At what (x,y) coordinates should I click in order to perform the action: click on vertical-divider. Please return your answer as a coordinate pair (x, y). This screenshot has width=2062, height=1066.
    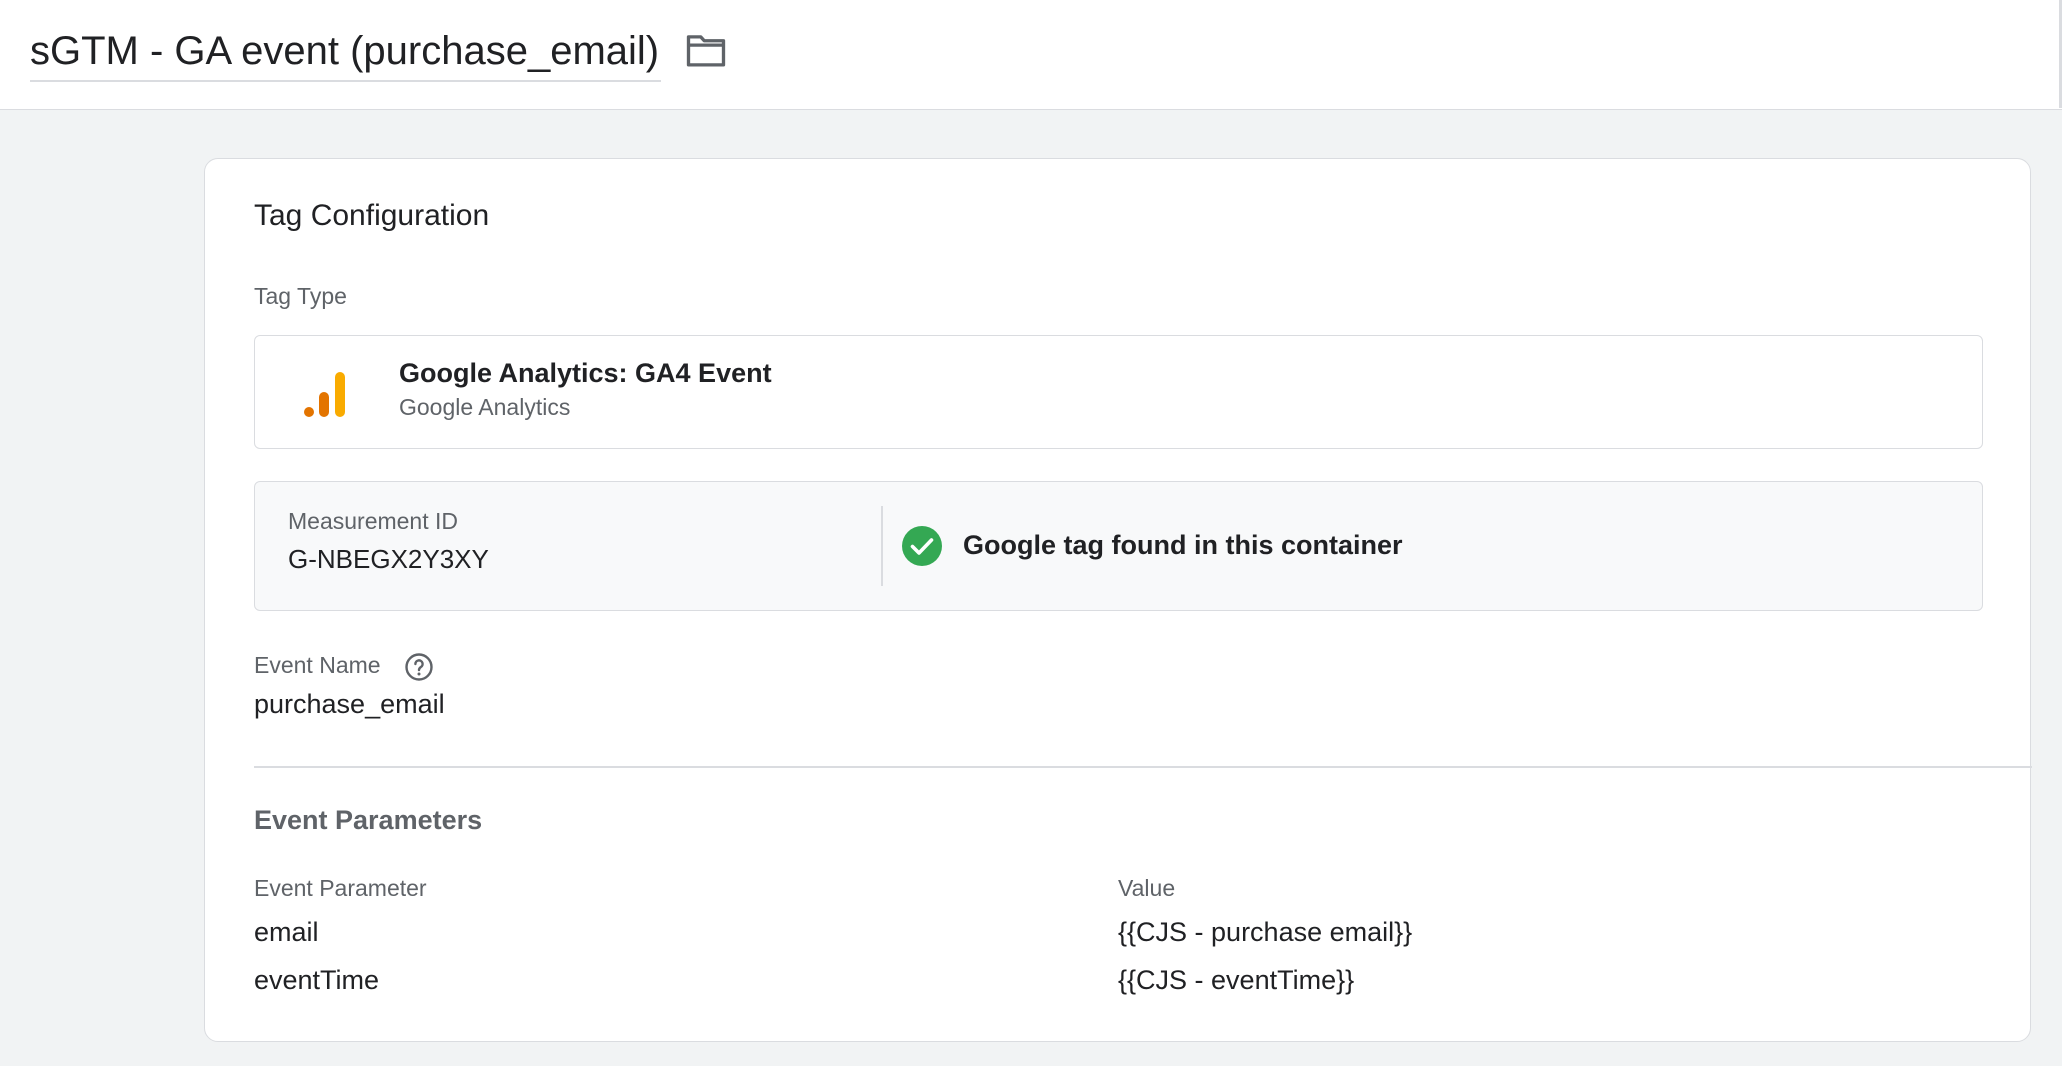
    Looking at the image, I should click on (882, 546).